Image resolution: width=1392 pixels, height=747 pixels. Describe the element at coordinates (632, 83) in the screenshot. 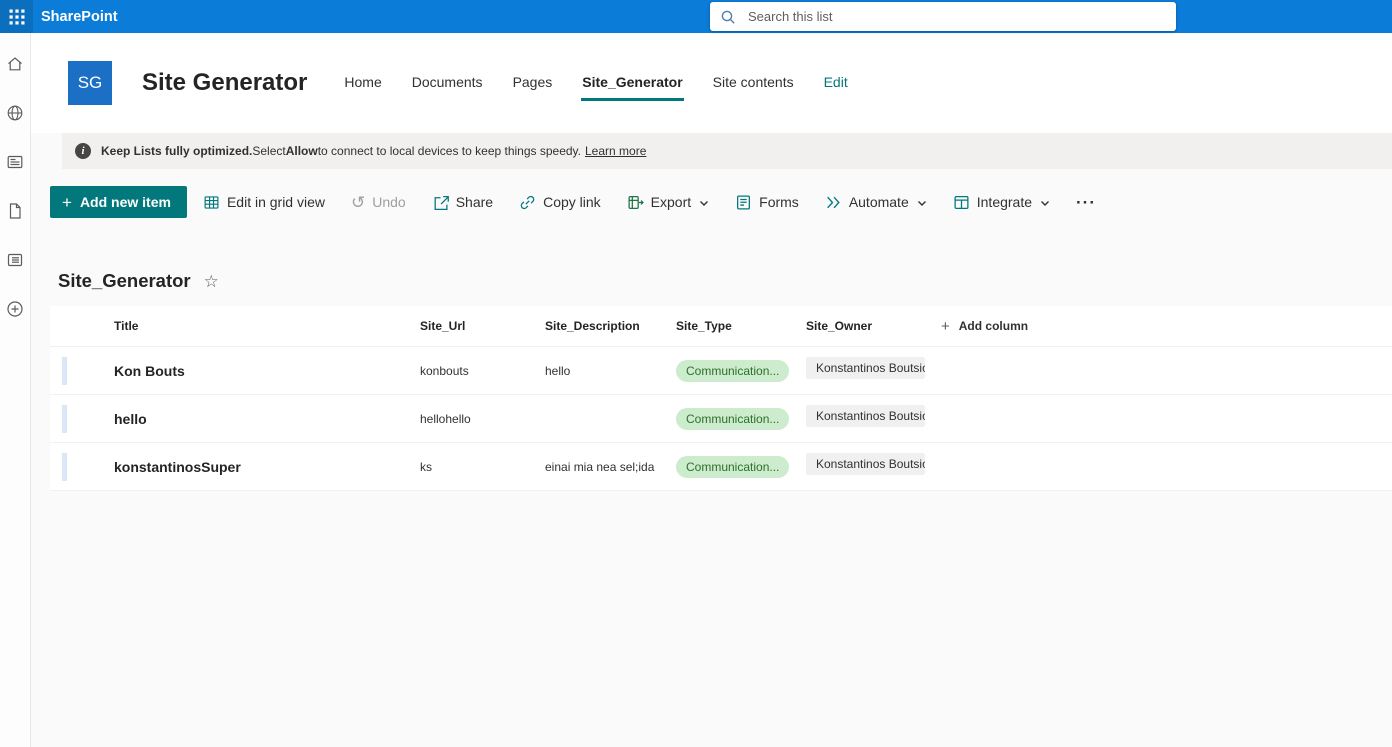

I see `nav-site-generator: Site_Generator` at that location.